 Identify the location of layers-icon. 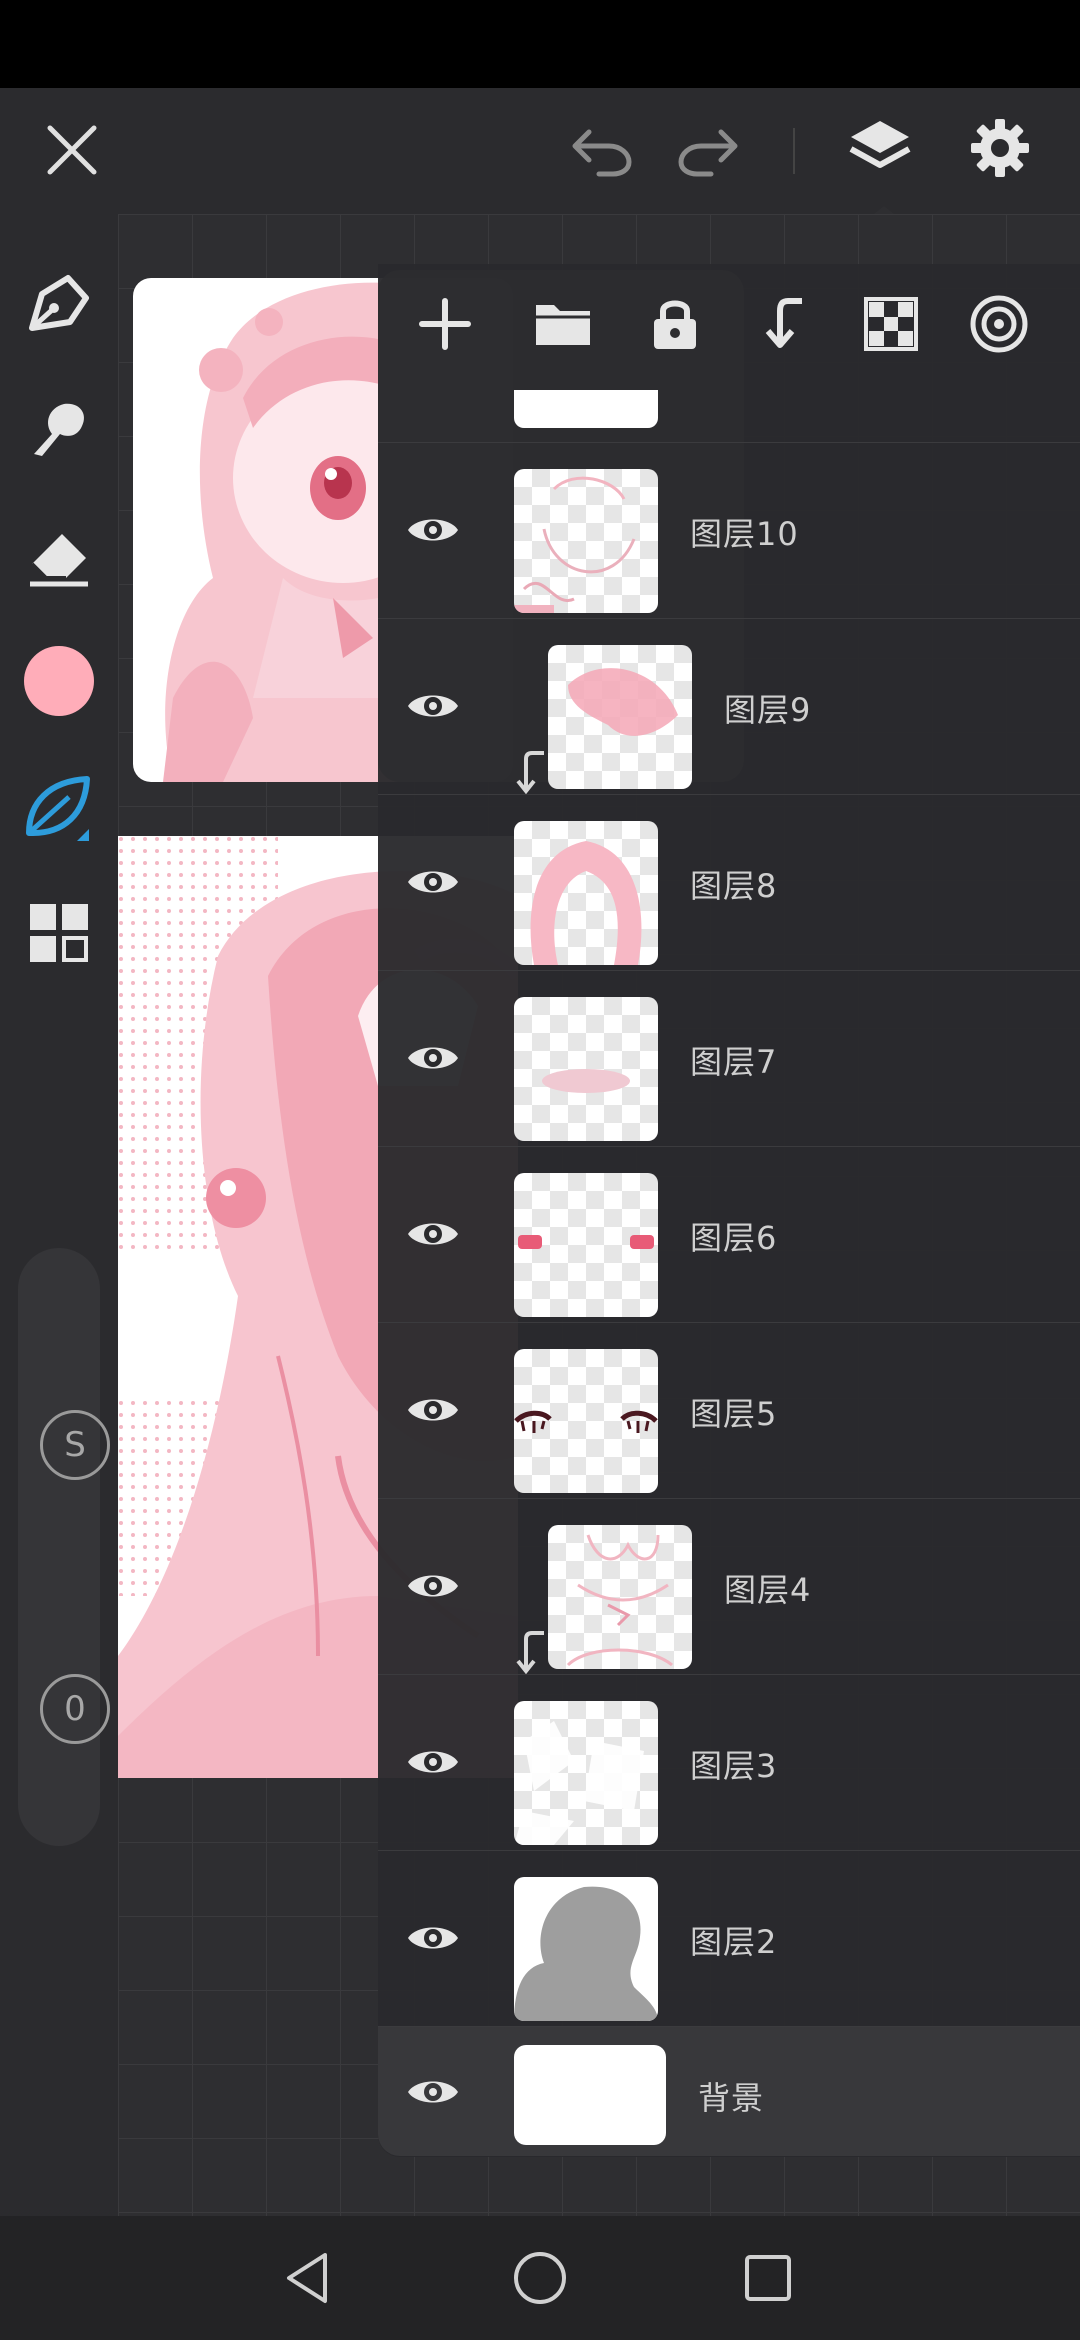
(880, 148).